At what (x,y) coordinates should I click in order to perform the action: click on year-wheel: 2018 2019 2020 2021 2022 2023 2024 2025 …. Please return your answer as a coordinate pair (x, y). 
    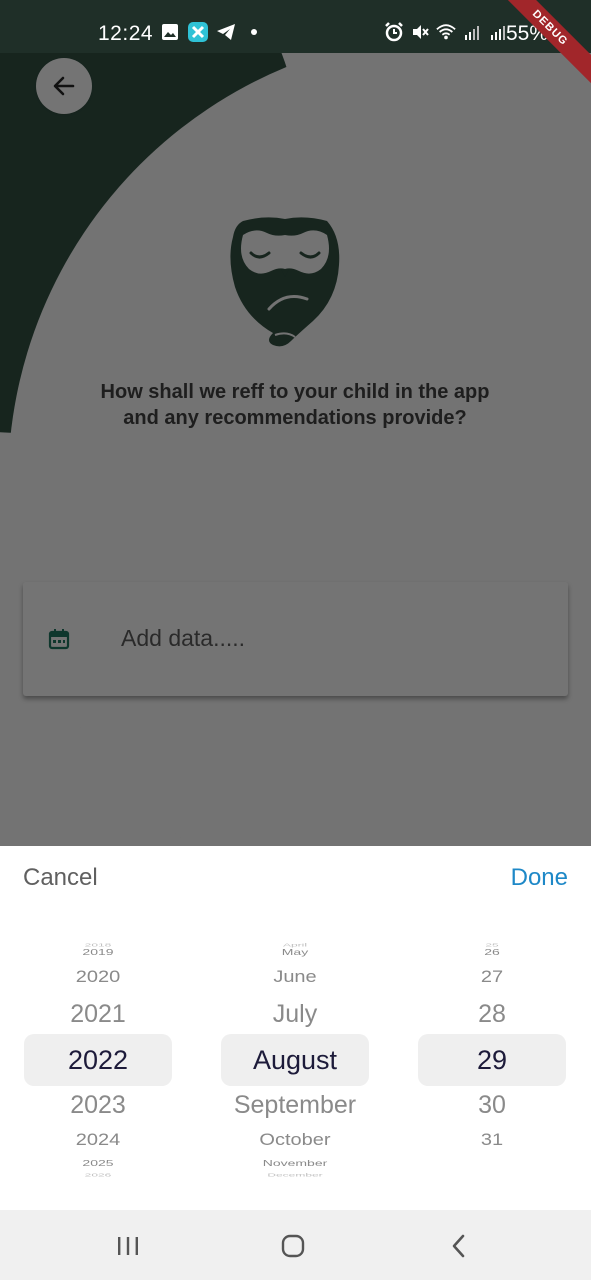
    Looking at the image, I should click on (98, 1058).